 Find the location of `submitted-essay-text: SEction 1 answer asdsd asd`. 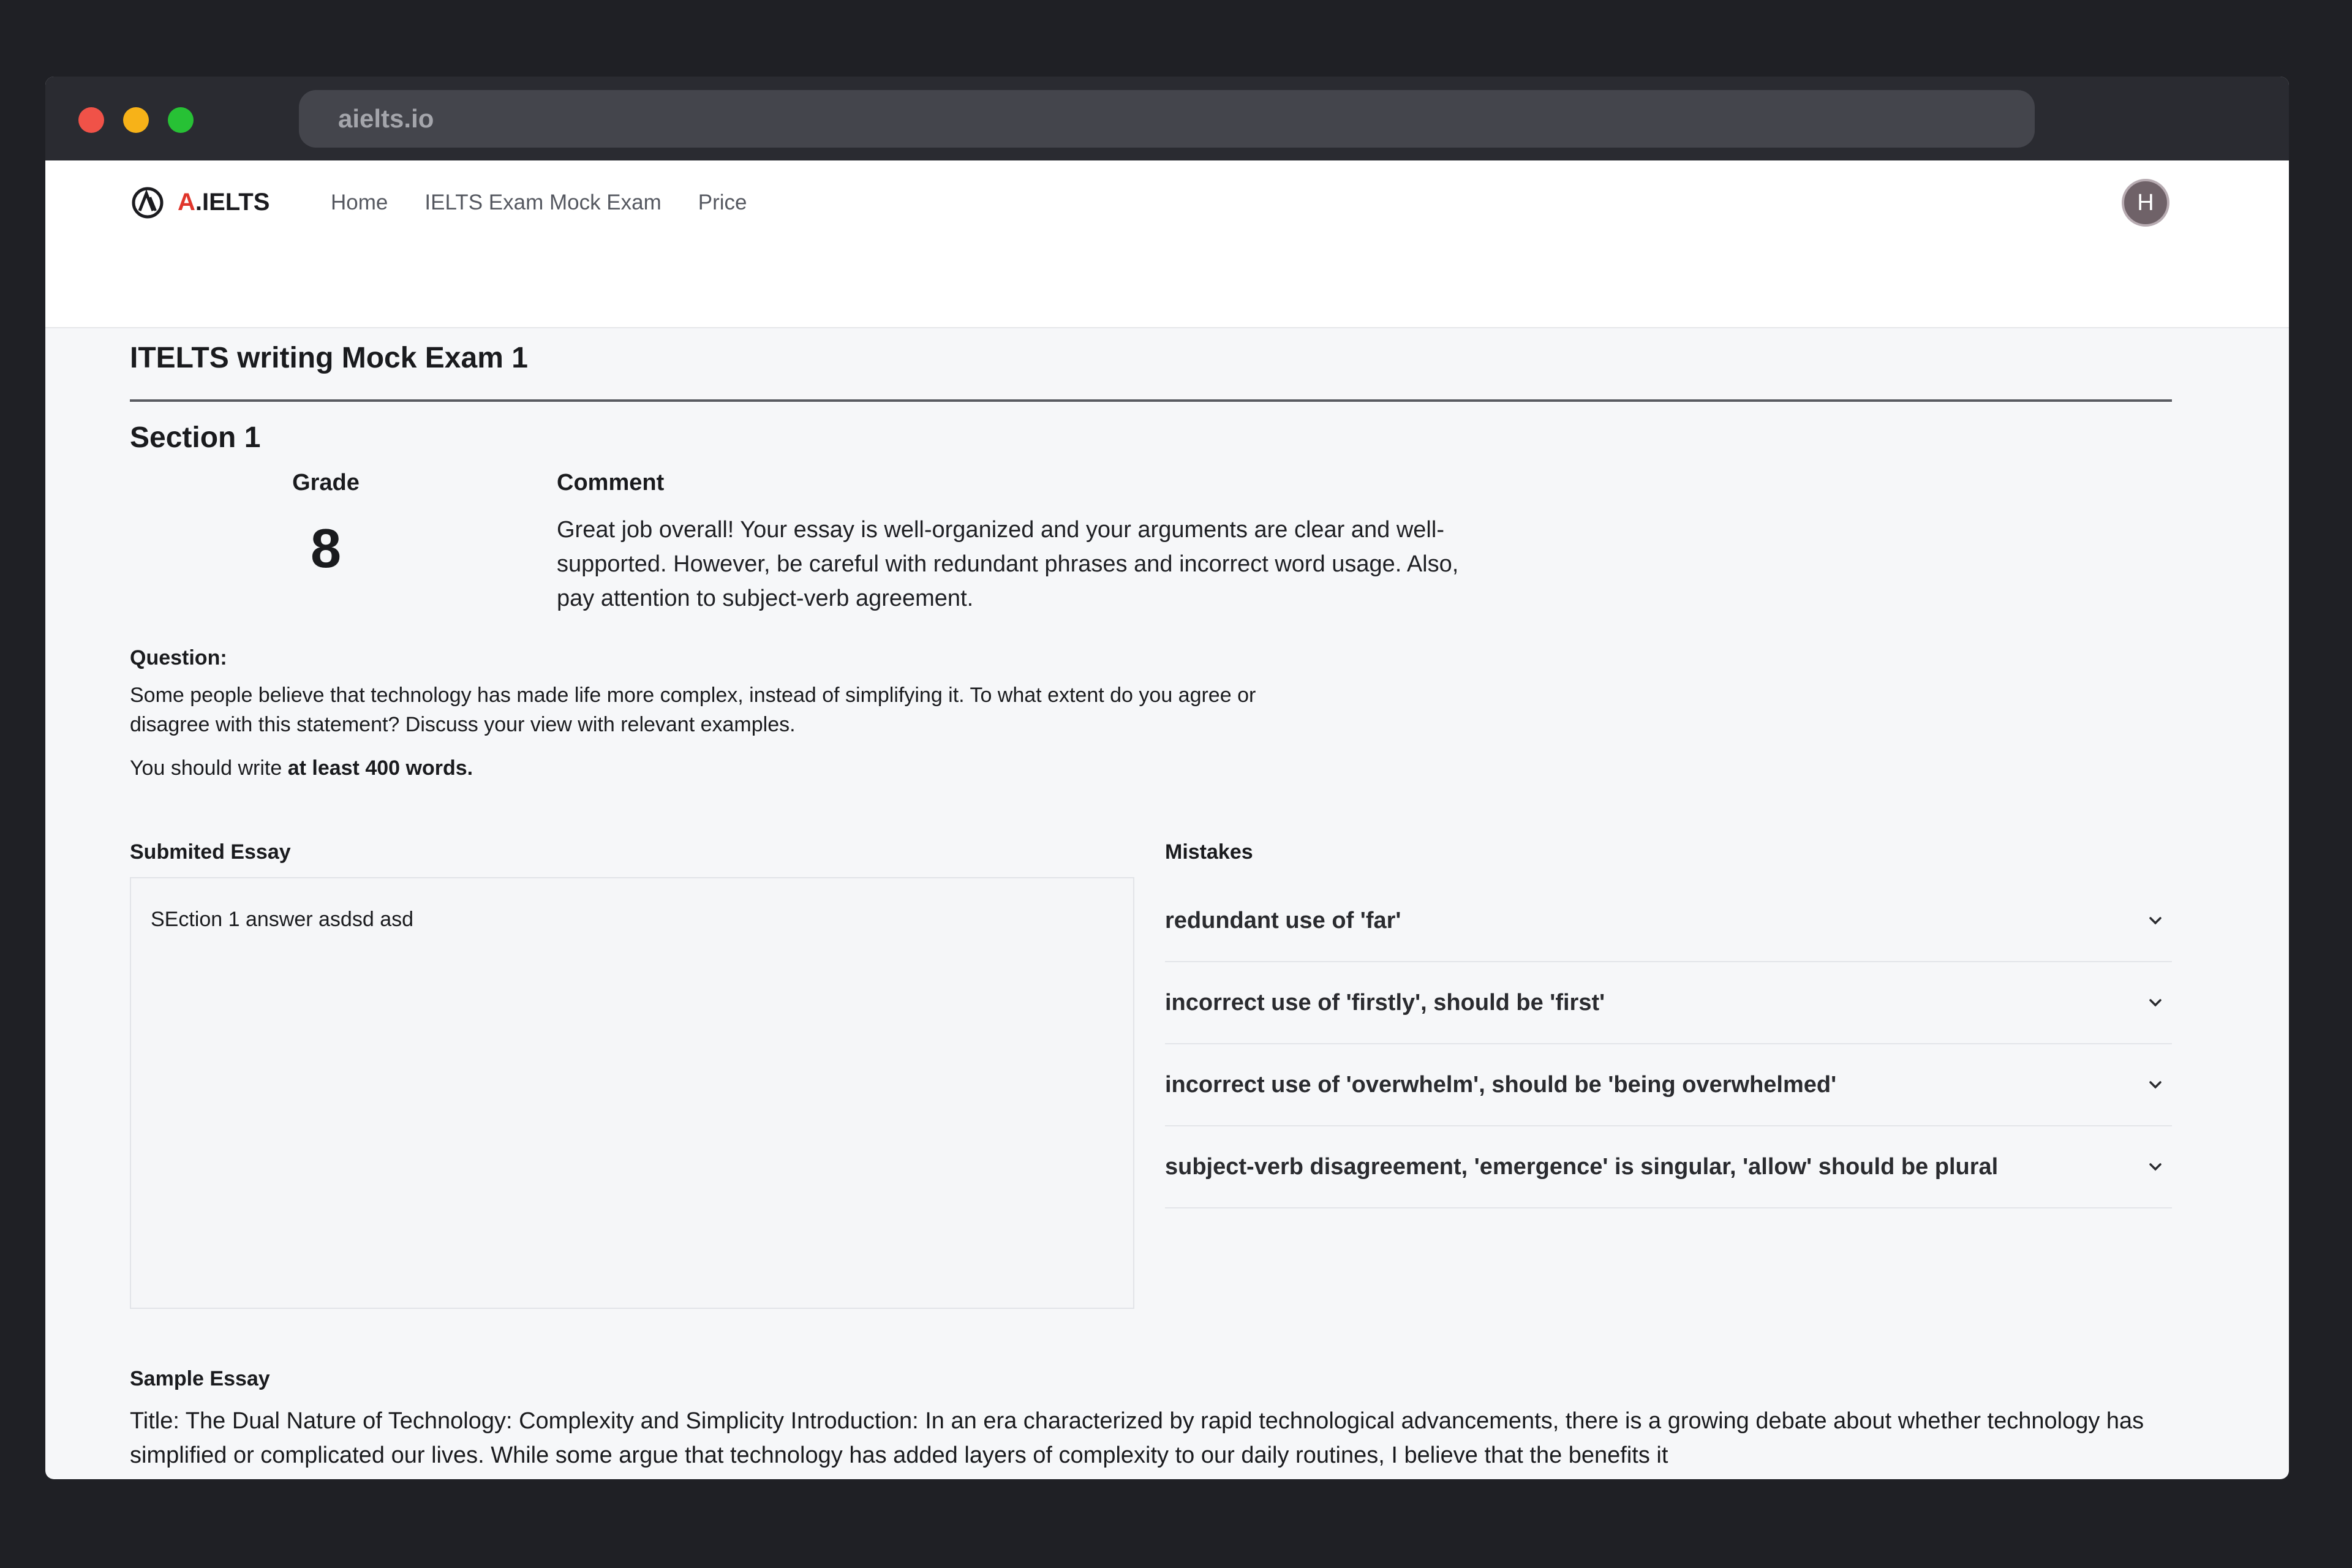

submitted-essay-text: SEction 1 answer asdsd asd is located at coordinates (282, 919).